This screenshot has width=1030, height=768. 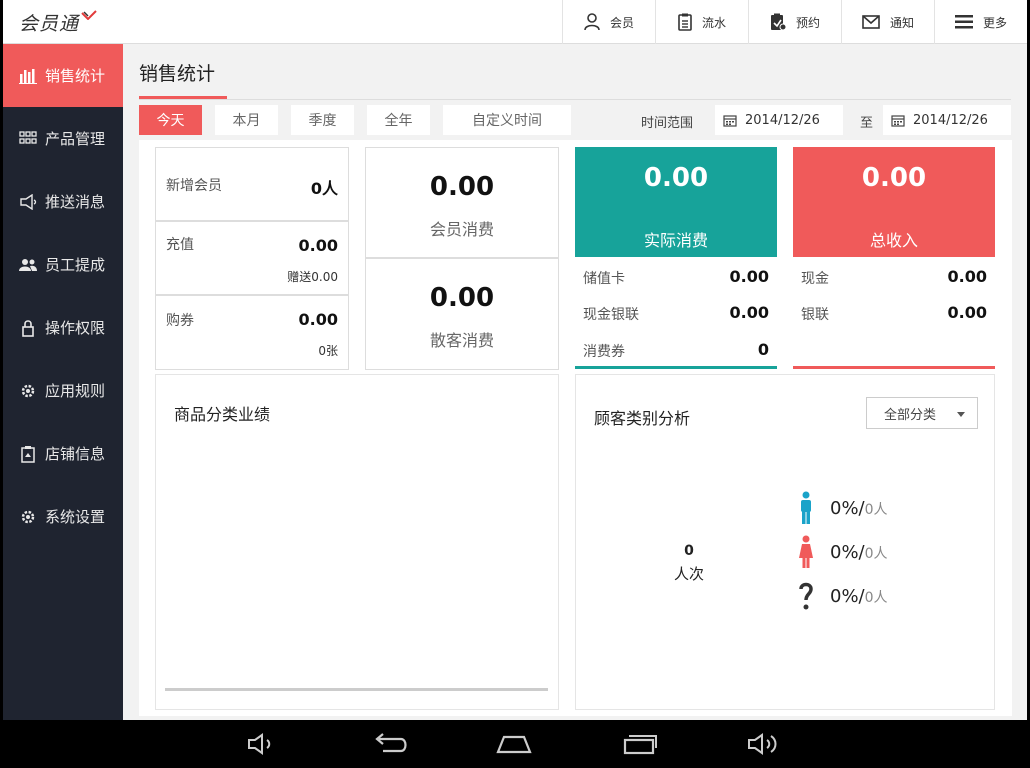 I want to click on volume-down-icon, so click(x=262, y=744).